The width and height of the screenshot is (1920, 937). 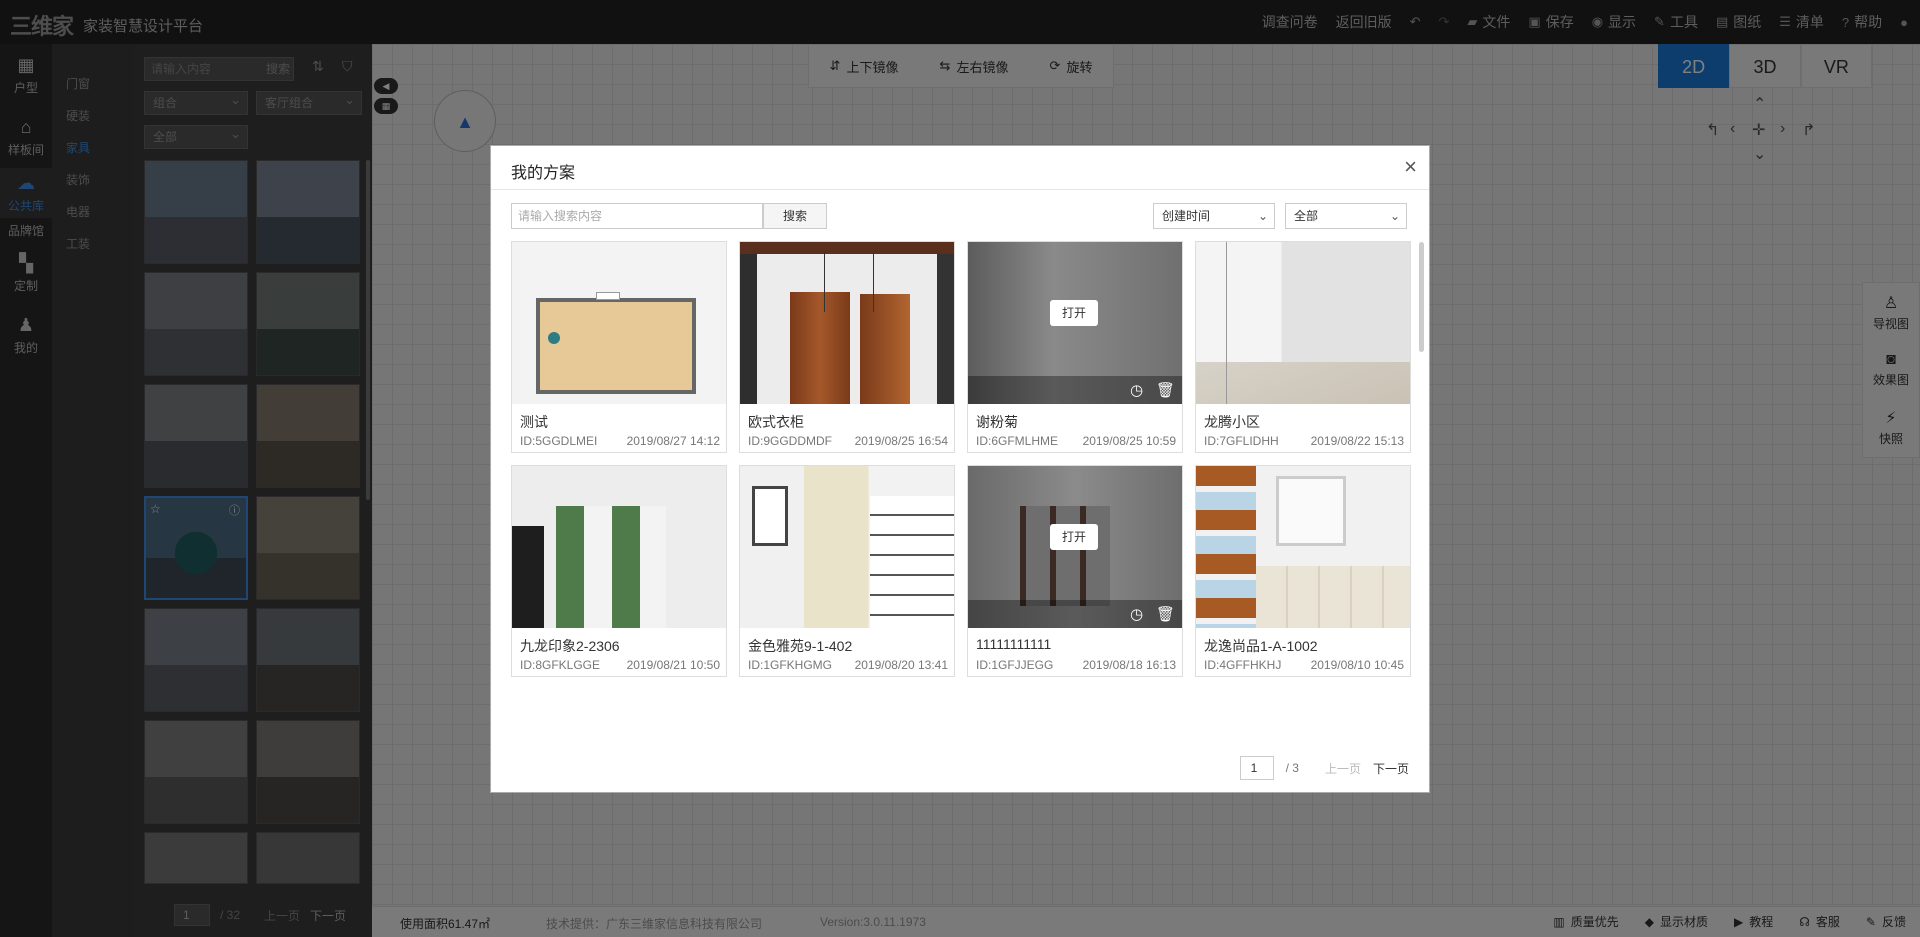 I want to click on plan-pager: 1 / 3 上一页 下一页, so click(x=1324, y=768).